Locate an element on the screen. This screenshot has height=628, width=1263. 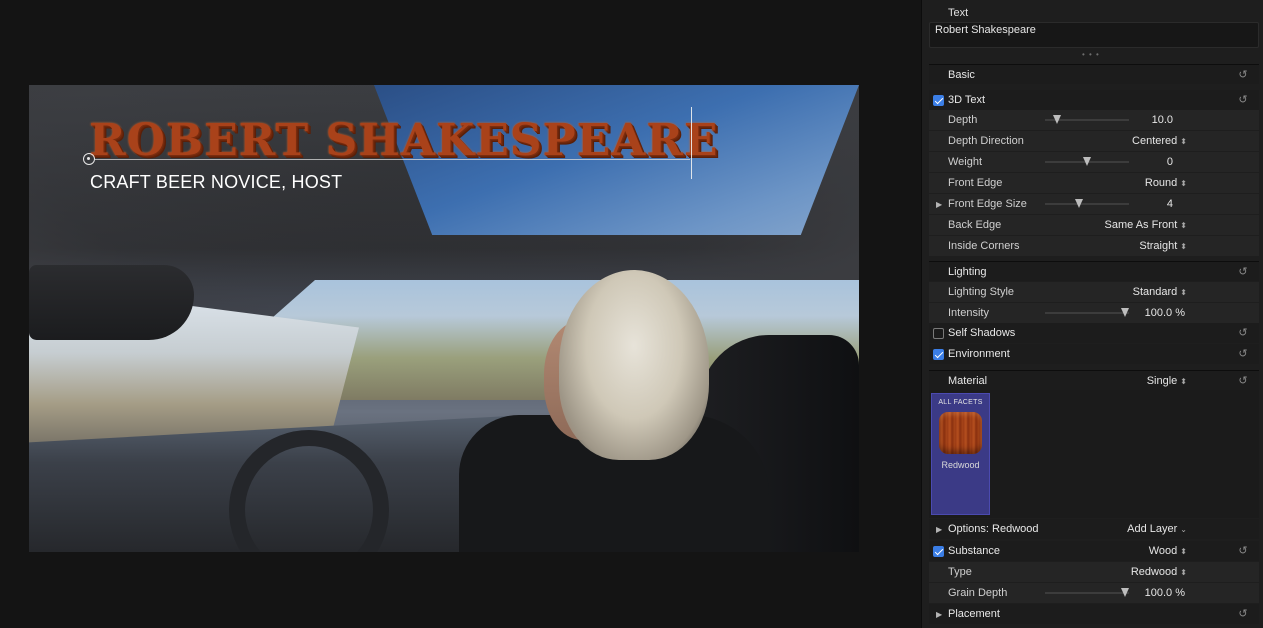
material-well: ALL FACETS Redwood is located at coordinates (1094, 454).